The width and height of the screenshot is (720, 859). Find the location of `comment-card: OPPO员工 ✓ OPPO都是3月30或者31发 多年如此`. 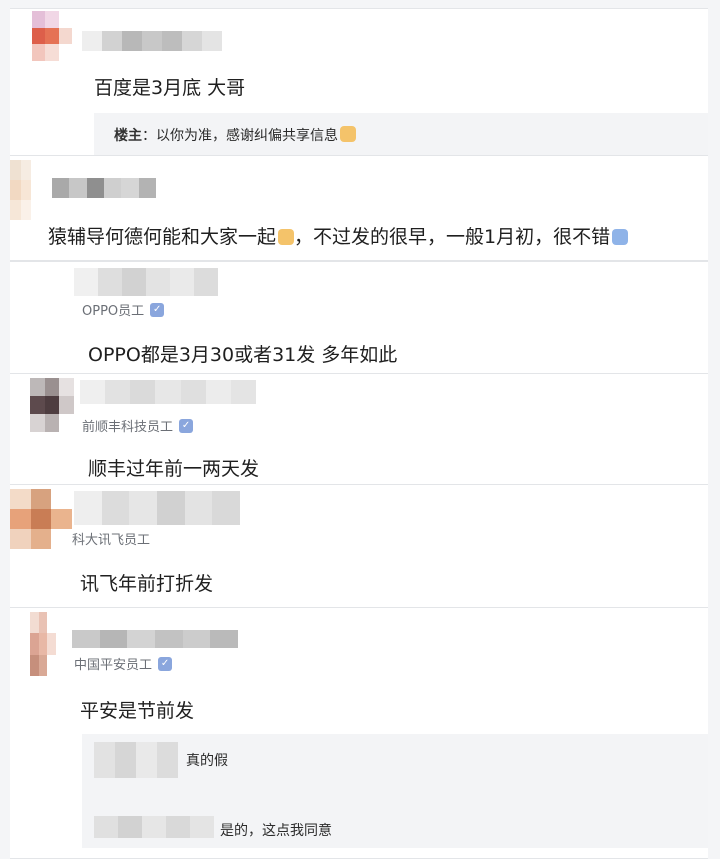

comment-card: OPPO员工 ✓ OPPO都是3月30或者31发 多年如此 is located at coordinates (359, 317).